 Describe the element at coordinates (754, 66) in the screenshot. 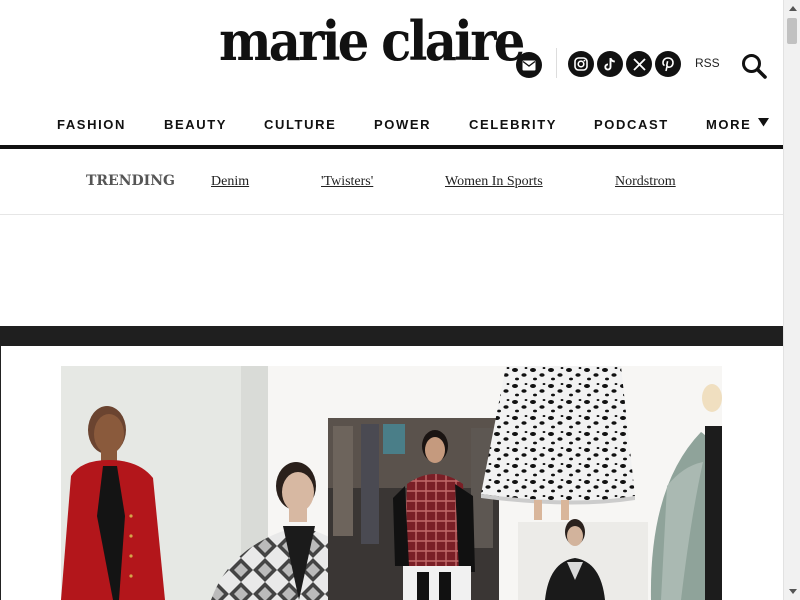

I see `search-icon` at that location.